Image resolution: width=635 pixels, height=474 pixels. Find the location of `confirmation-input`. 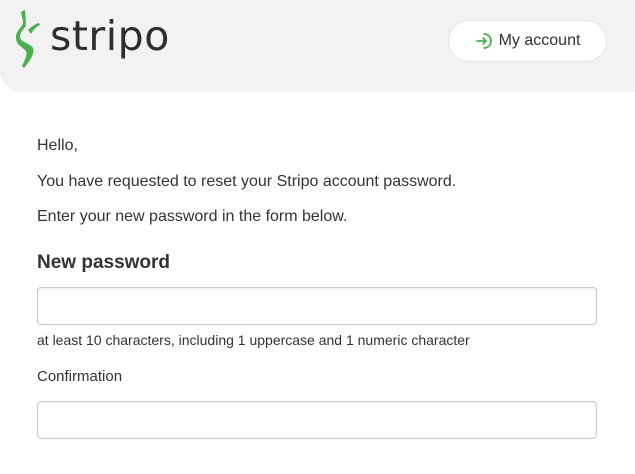

confirmation-input is located at coordinates (317, 420).